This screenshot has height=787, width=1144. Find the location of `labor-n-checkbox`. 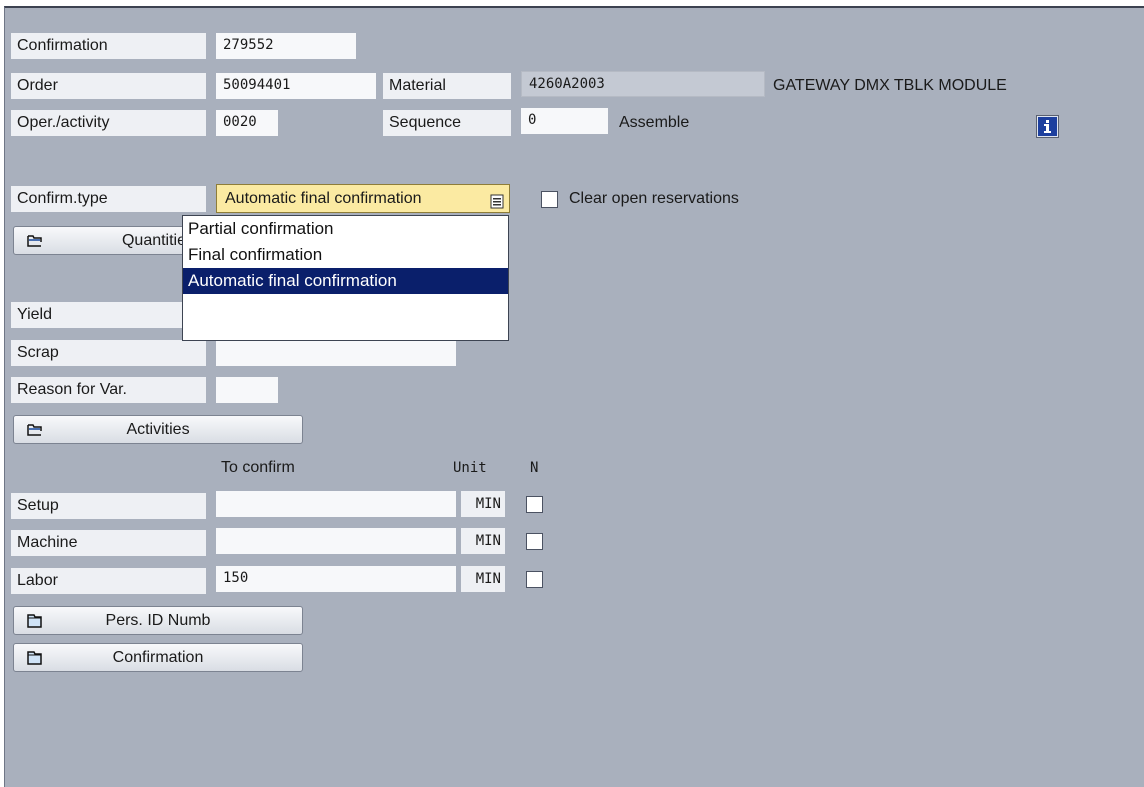

labor-n-checkbox is located at coordinates (534, 579).